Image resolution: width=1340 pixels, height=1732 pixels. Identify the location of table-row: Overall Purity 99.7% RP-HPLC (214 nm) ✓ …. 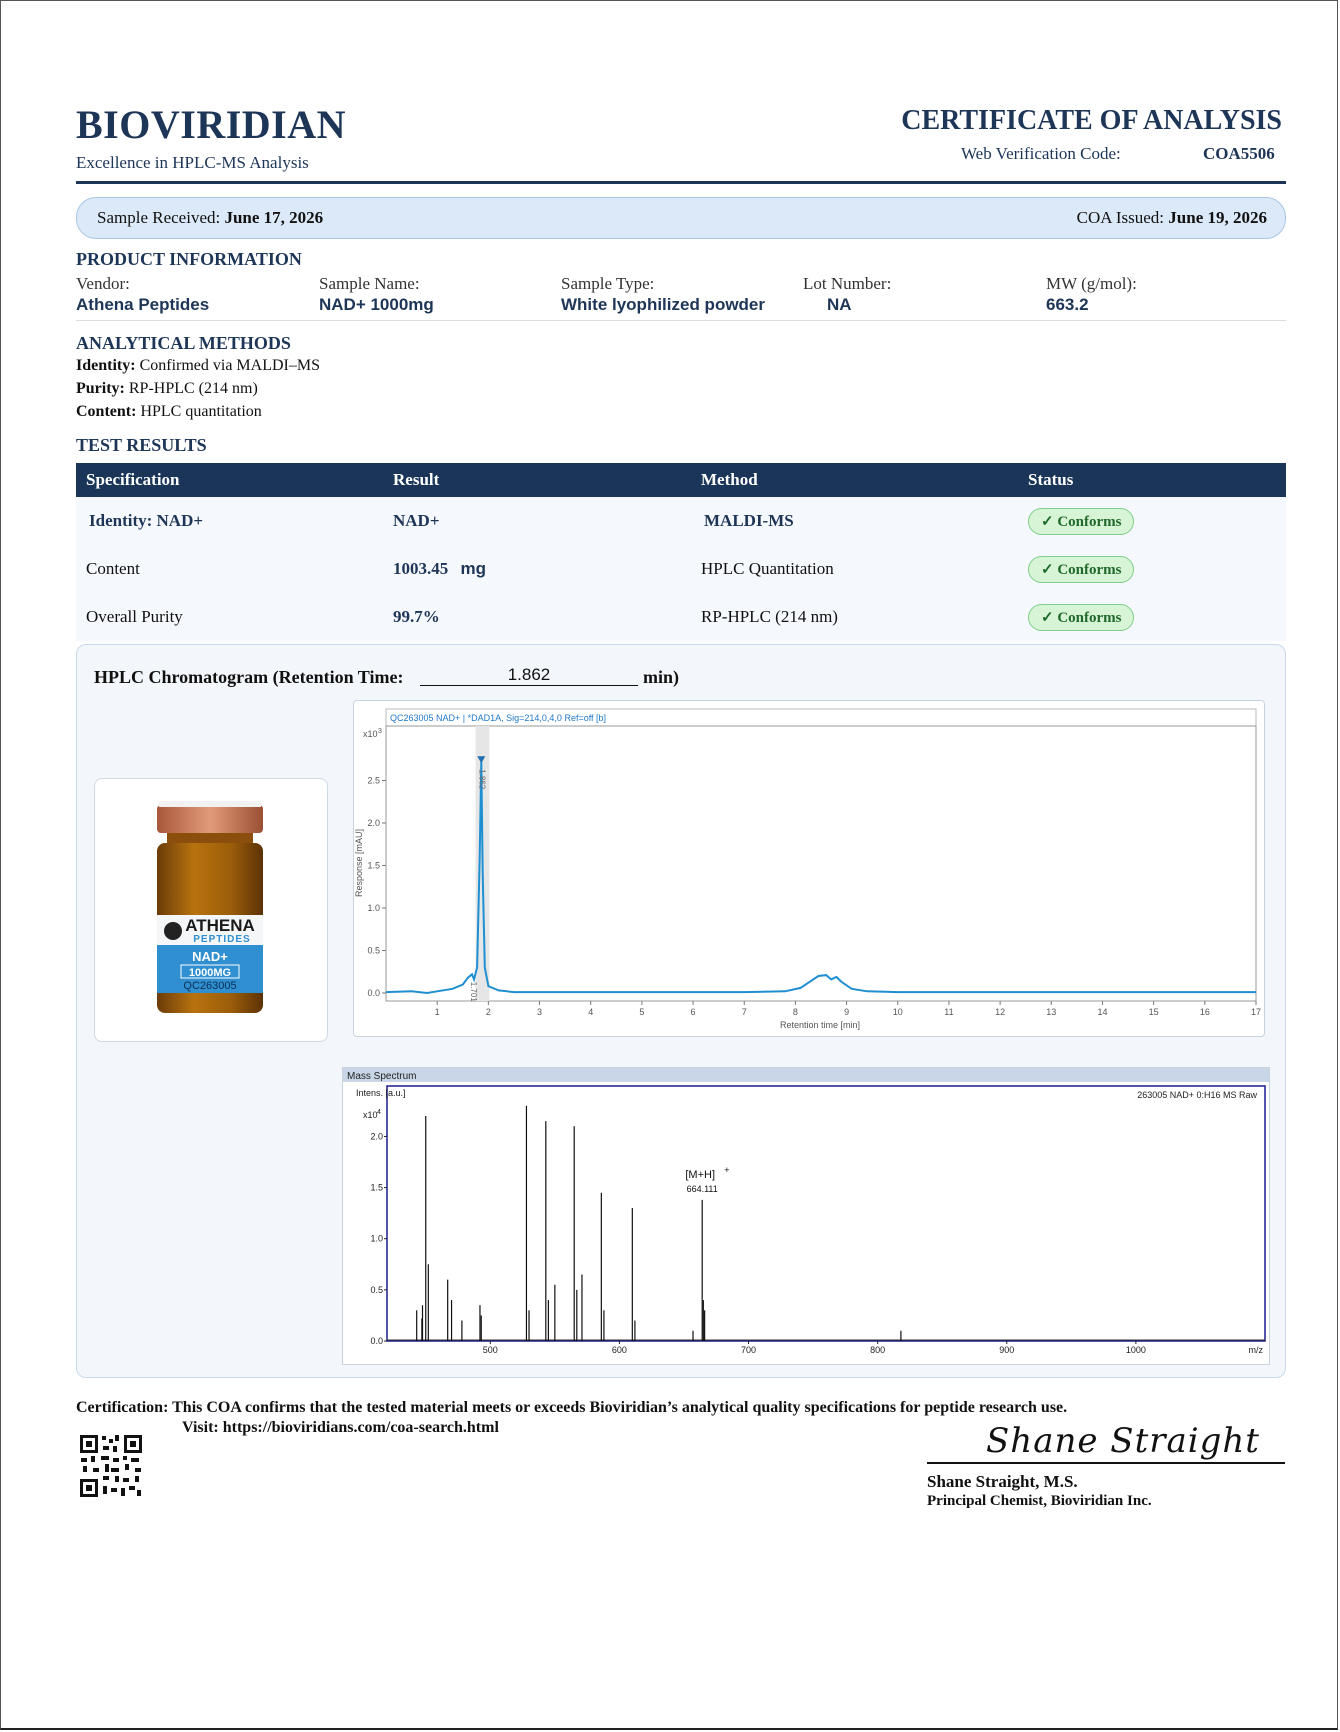
(681, 617).